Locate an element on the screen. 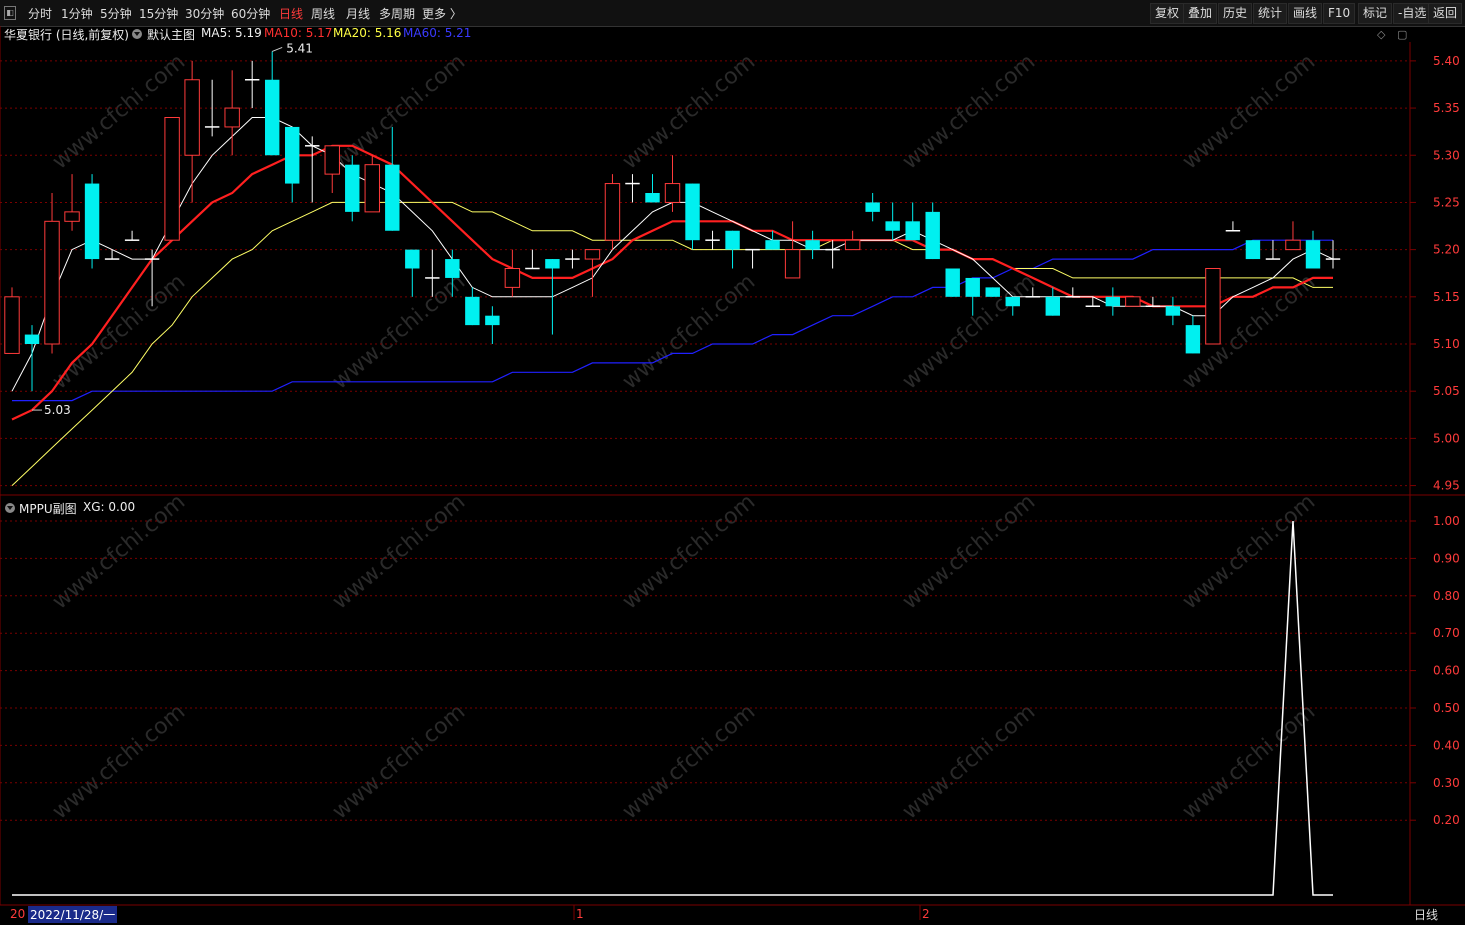 The image size is (1465, 925). stock-title: 华夏银行 (日线,前复权) is located at coordinates (66, 34).